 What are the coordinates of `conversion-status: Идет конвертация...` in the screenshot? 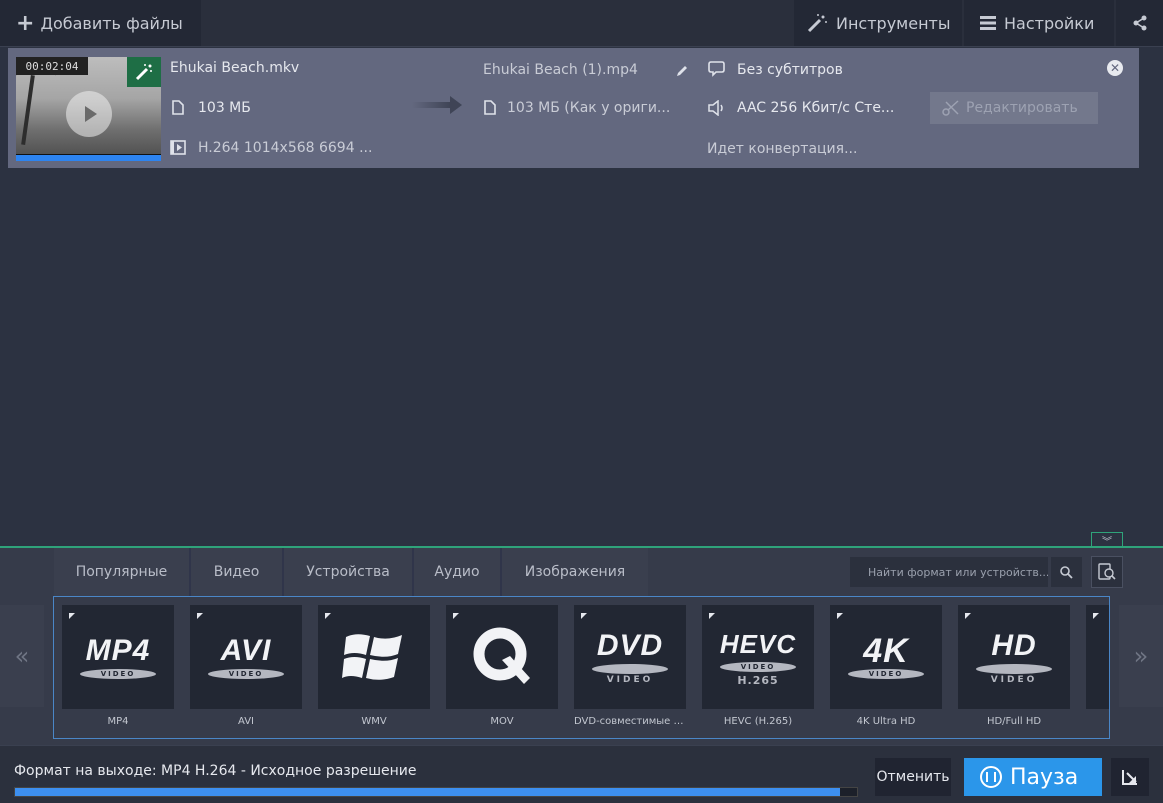 It's located at (782, 149).